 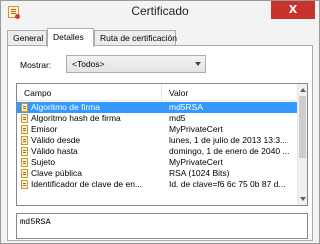 What do you see at coordinates (54, 151) in the screenshot?
I see `row-field: Válido hasta` at bounding box center [54, 151].